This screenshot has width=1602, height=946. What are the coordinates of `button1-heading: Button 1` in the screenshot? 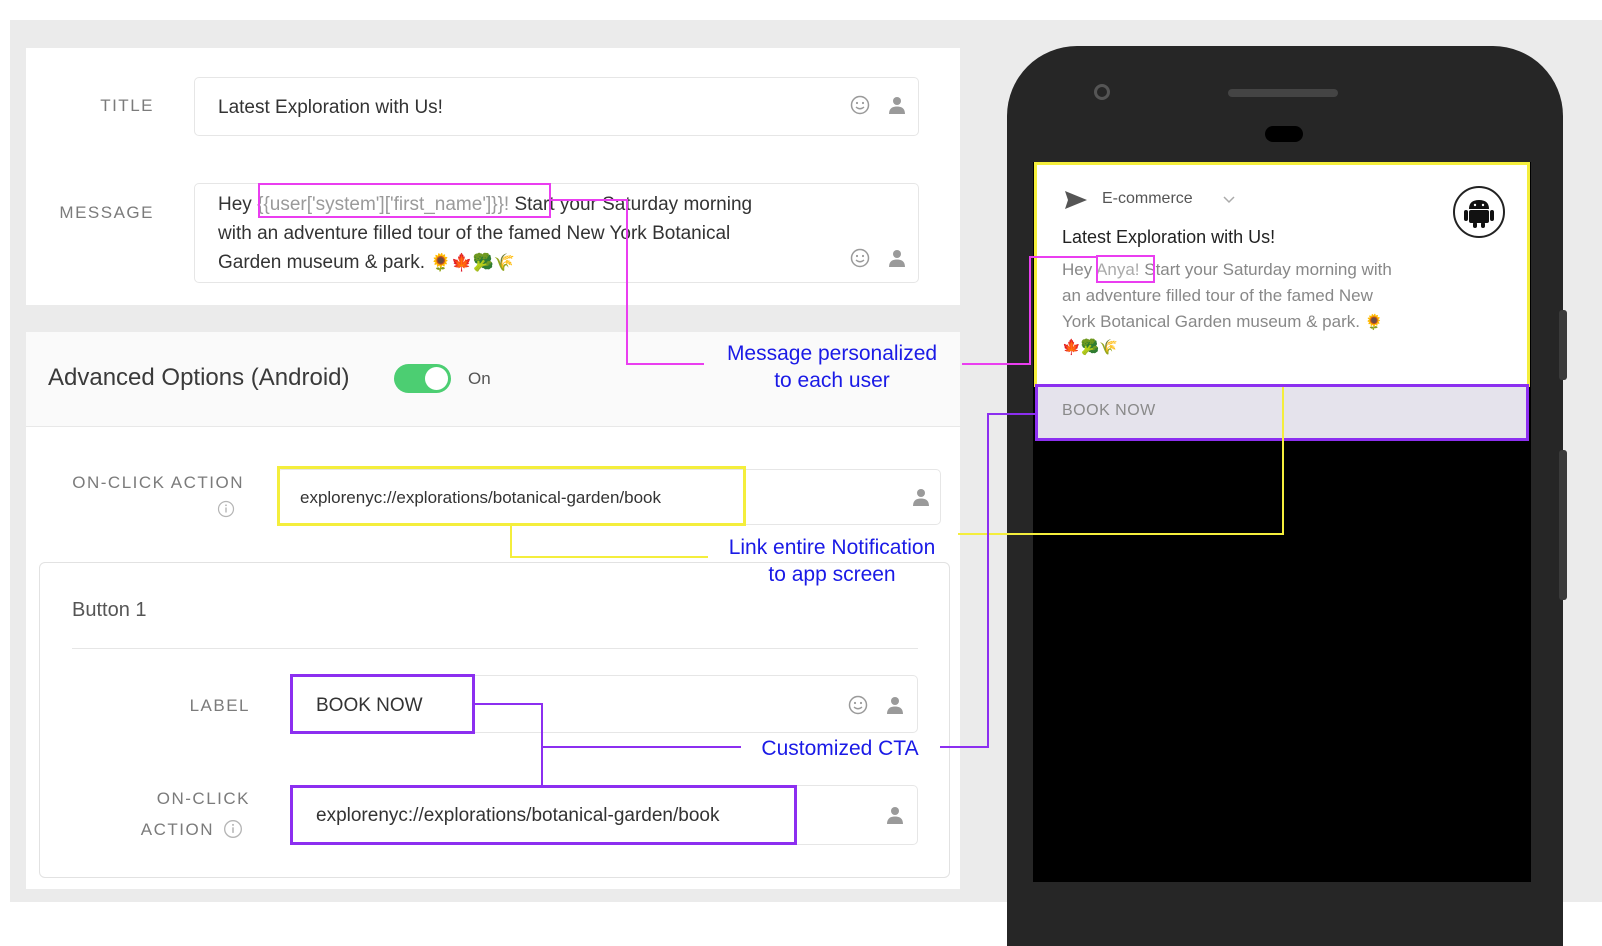 It's located at (109, 610).